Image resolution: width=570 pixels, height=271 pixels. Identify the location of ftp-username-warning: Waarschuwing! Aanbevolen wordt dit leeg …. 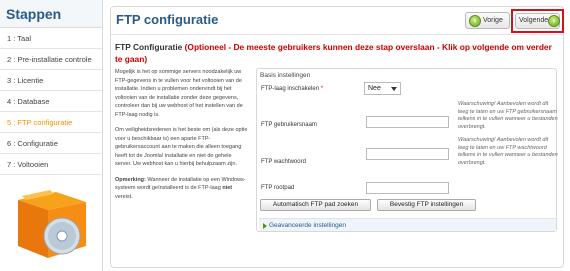
(508, 115).